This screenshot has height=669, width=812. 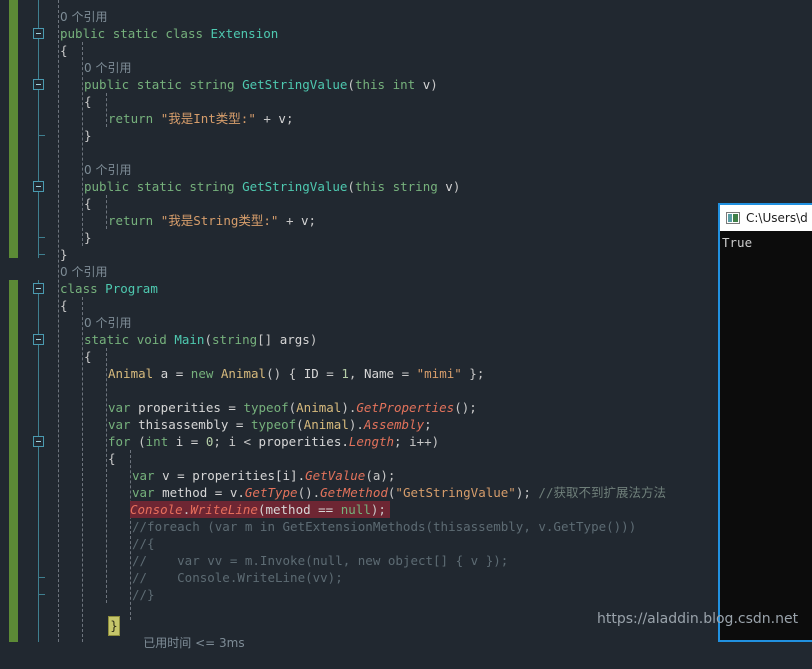 What do you see at coordinates (405, 373) in the screenshot?
I see `code-token: =` at bounding box center [405, 373].